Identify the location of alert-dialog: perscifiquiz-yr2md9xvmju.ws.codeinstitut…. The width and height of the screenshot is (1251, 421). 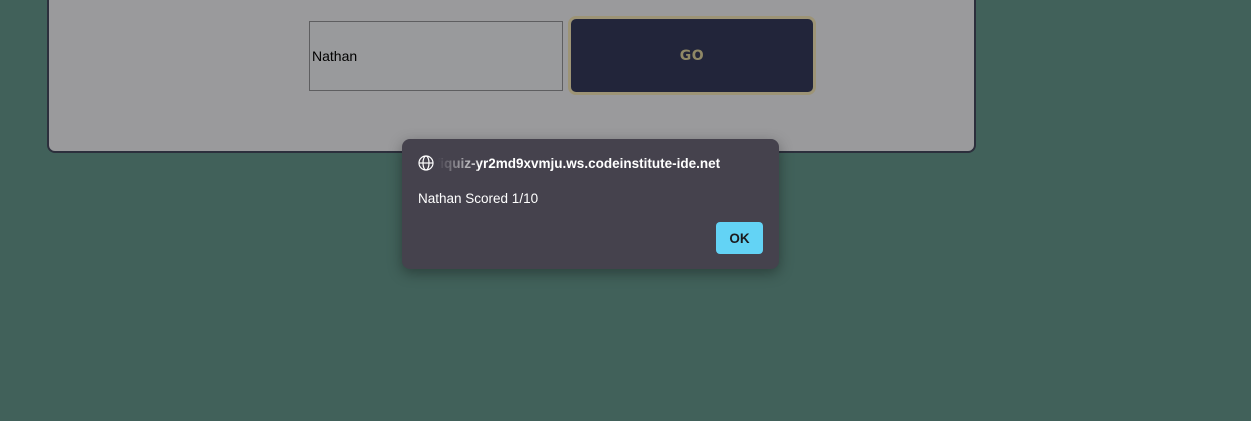
(590, 204).